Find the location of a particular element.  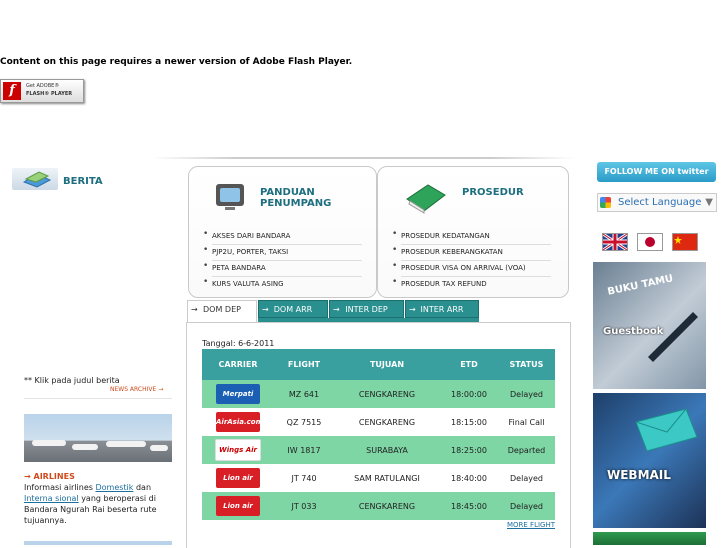

flight-etd: 18:45:00 is located at coordinates (469, 506).